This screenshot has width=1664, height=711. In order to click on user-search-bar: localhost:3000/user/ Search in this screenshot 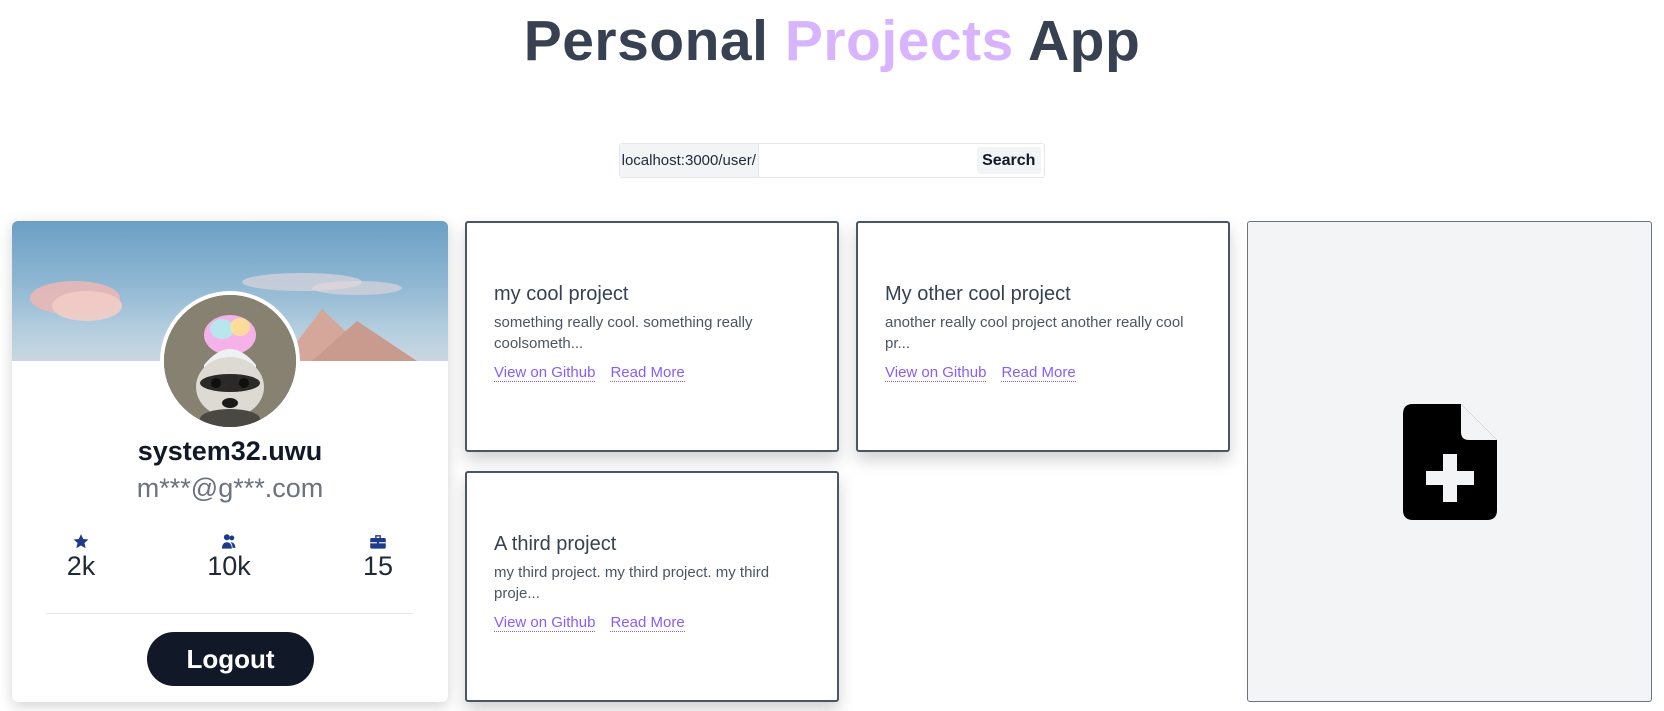, I will do `click(832, 160)`.